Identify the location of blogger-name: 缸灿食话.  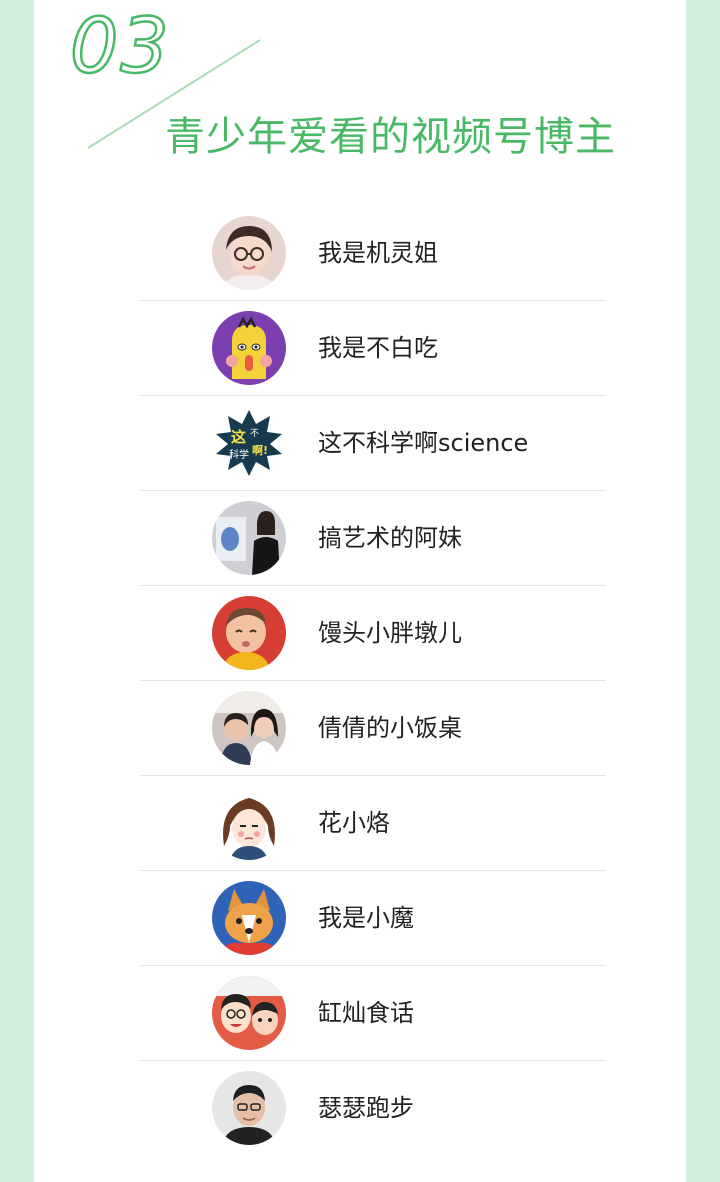
(366, 1013).